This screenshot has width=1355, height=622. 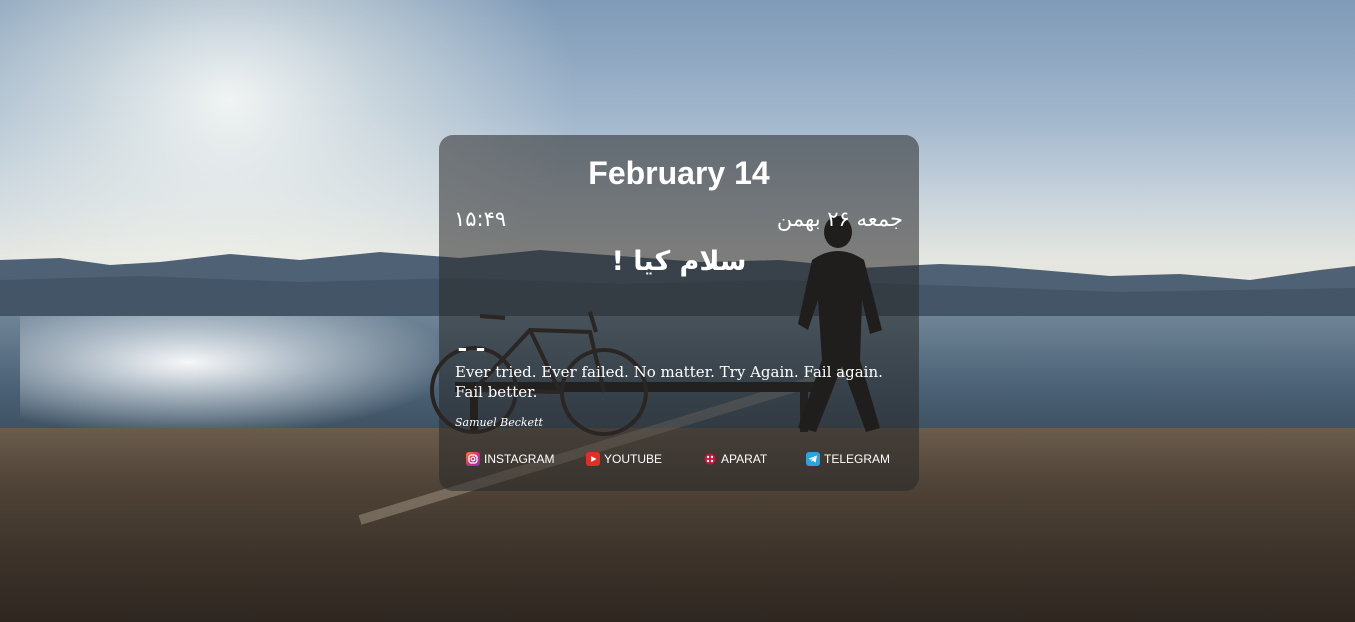 I want to click on quote-author: Samuel Beckett, so click(x=499, y=422).